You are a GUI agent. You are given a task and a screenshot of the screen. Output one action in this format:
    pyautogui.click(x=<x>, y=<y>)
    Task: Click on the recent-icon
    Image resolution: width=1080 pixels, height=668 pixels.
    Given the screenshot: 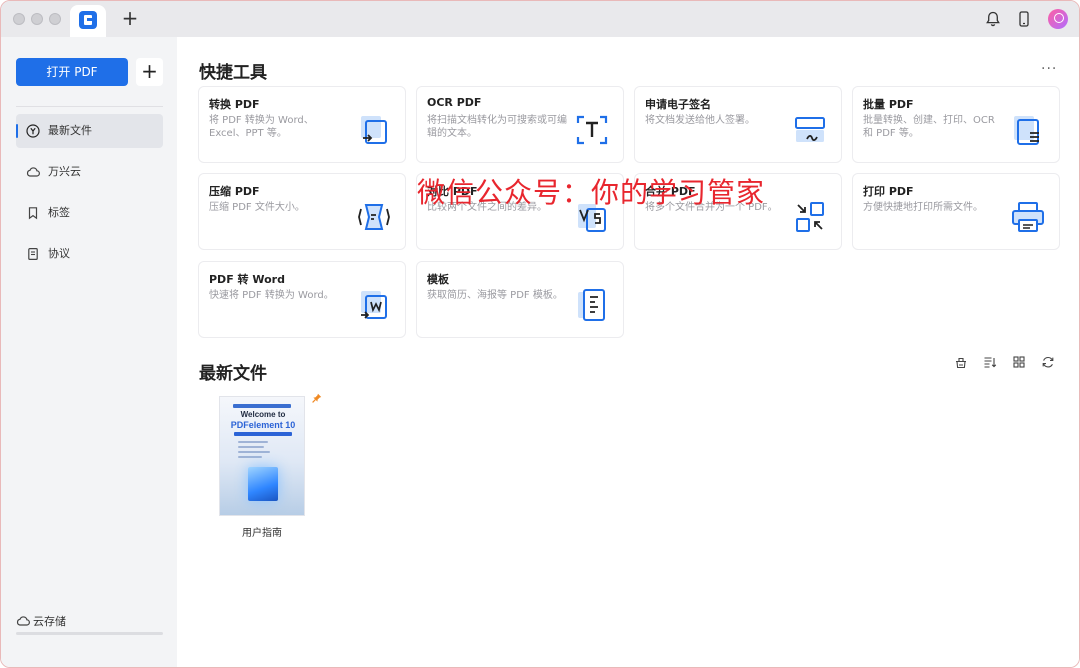 What is the action you would take?
    pyautogui.click(x=33, y=131)
    